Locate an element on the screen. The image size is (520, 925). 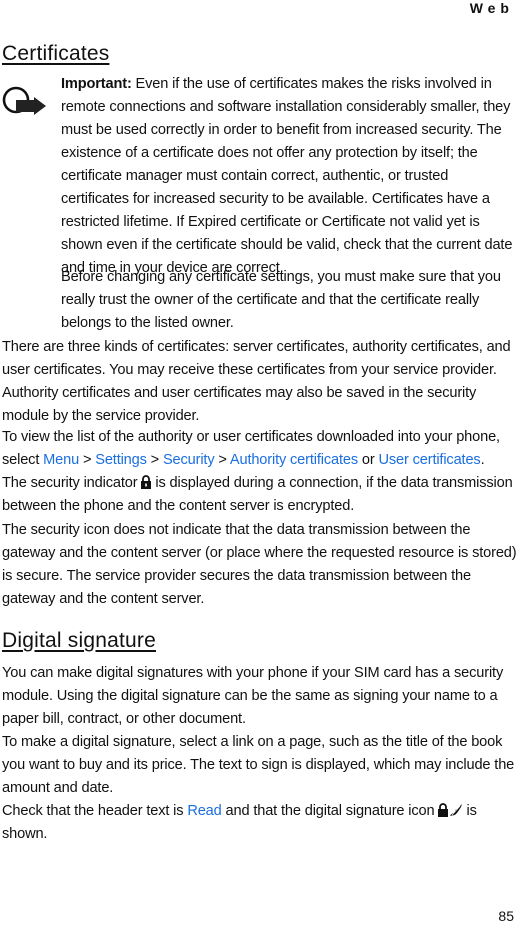
text: The security indicator is located at coordinates (70, 483).